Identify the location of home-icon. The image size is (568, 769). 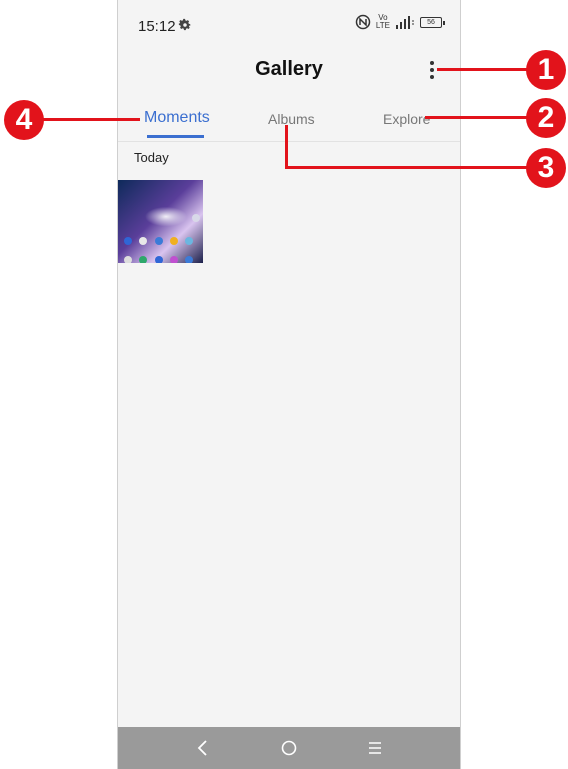
(289, 748).